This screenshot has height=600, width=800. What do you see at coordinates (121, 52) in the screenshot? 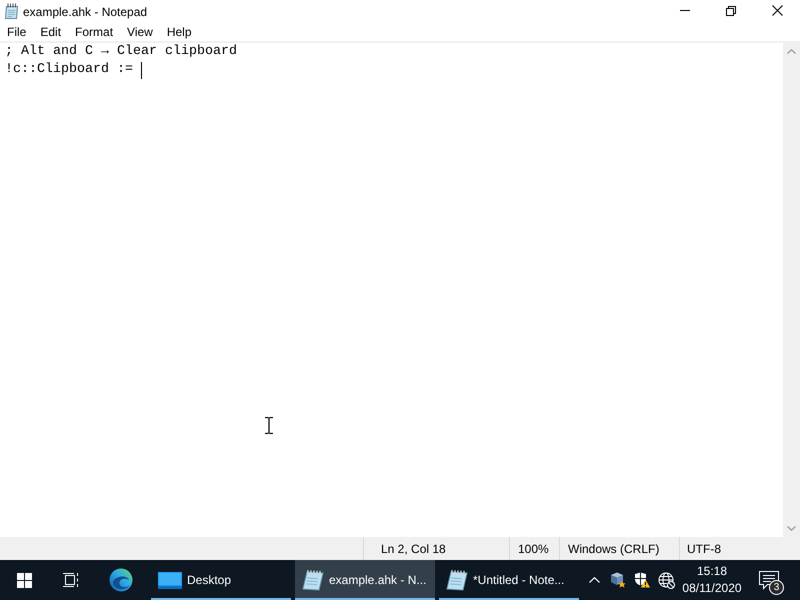
I see `text-line: ; Alt and C → Clear clipboard` at bounding box center [121, 52].